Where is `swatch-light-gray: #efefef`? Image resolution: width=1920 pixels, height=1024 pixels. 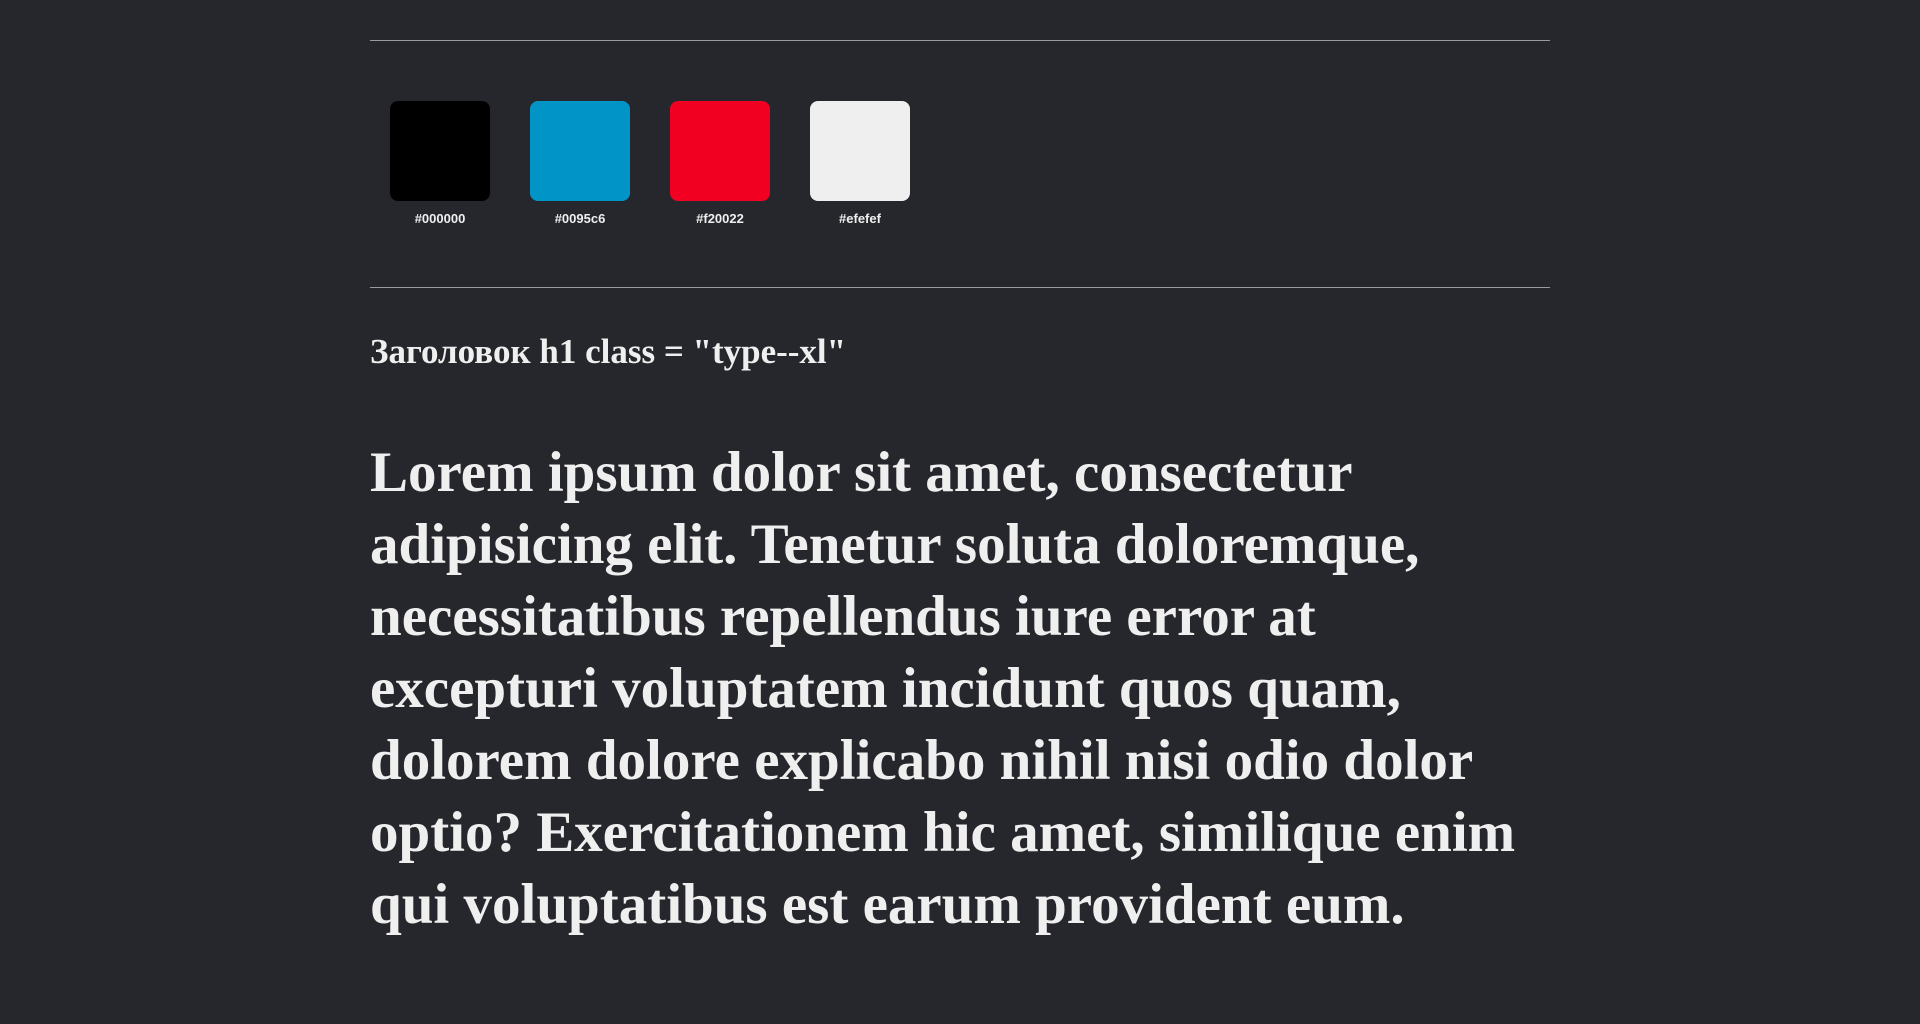
swatch-light-gray: #efefef is located at coordinates (860, 164).